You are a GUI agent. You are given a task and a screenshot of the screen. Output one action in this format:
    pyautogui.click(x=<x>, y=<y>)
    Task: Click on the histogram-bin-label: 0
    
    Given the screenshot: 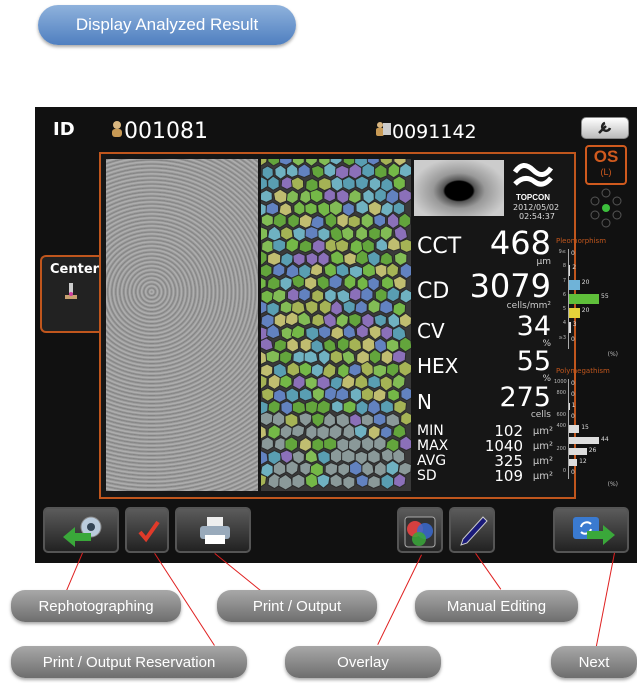 What is the action you would take?
    pyautogui.click(x=564, y=470)
    